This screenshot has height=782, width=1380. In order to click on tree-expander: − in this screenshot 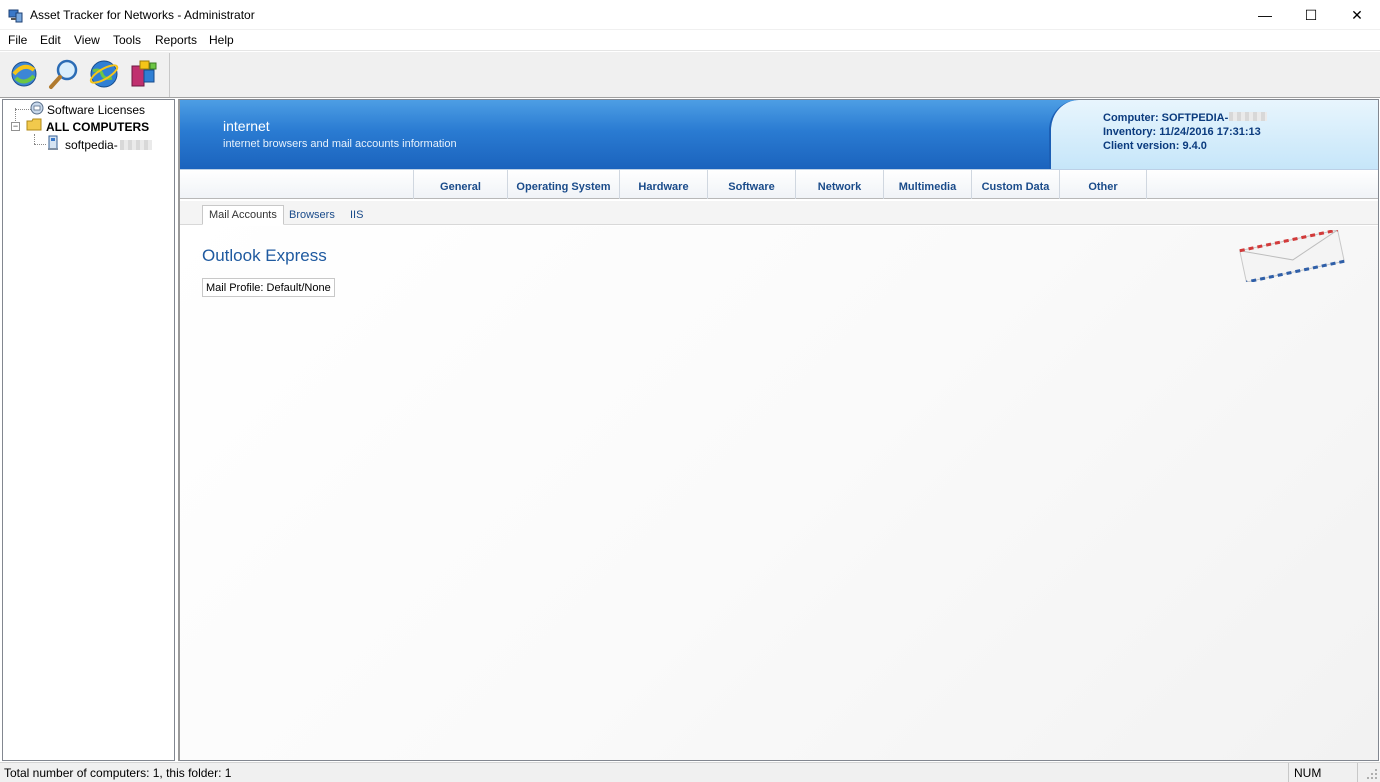, I will do `click(15, 126)`.